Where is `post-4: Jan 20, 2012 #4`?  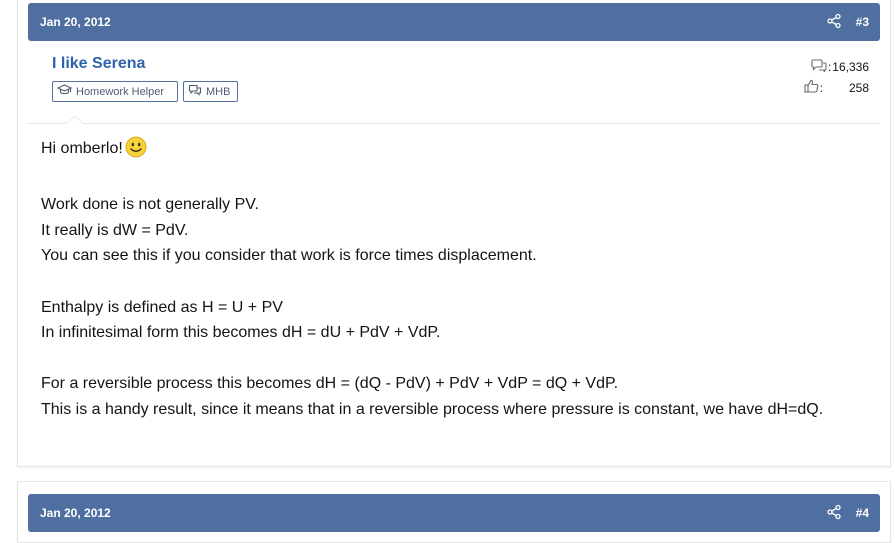
post-4: Jan 20, 2012 #4 is located at coordinates (454, 512).